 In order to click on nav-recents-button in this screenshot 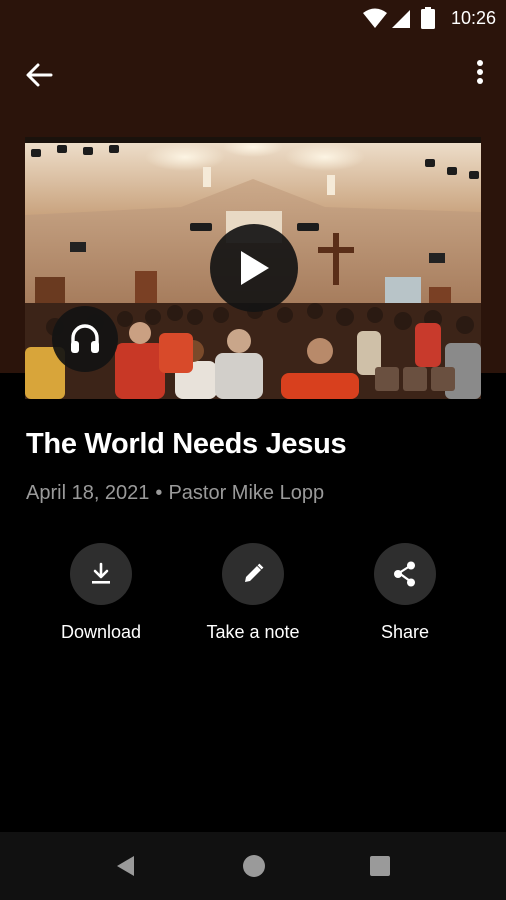, I will do `click(380, 866)`.